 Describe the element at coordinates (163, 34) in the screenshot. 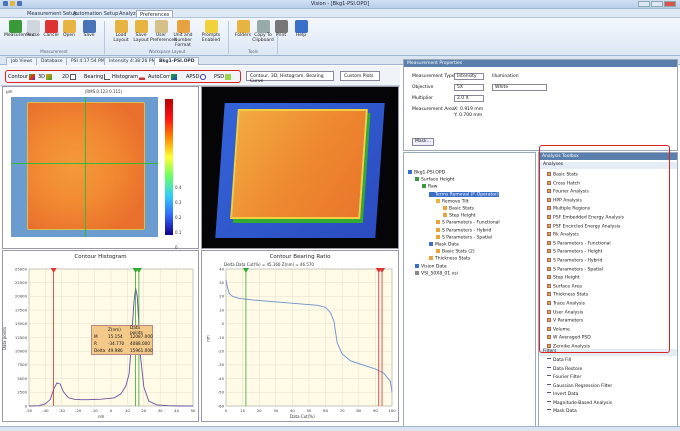

I see `ribbon-user-preferences-button: User Preferences` at that location.